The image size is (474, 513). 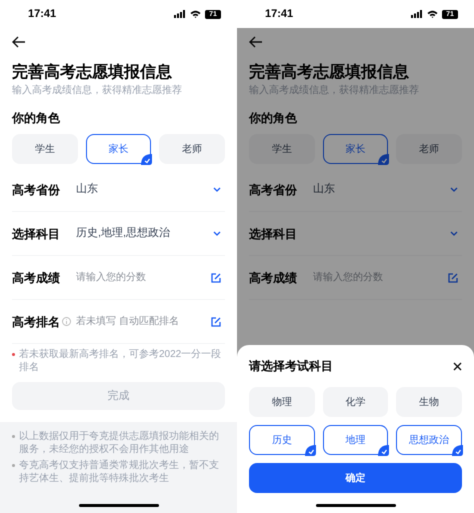 What do you see at coordinates (355, 402) in the screenshot?
I see `subject-option: 化学` at bounding box center [355, 402].